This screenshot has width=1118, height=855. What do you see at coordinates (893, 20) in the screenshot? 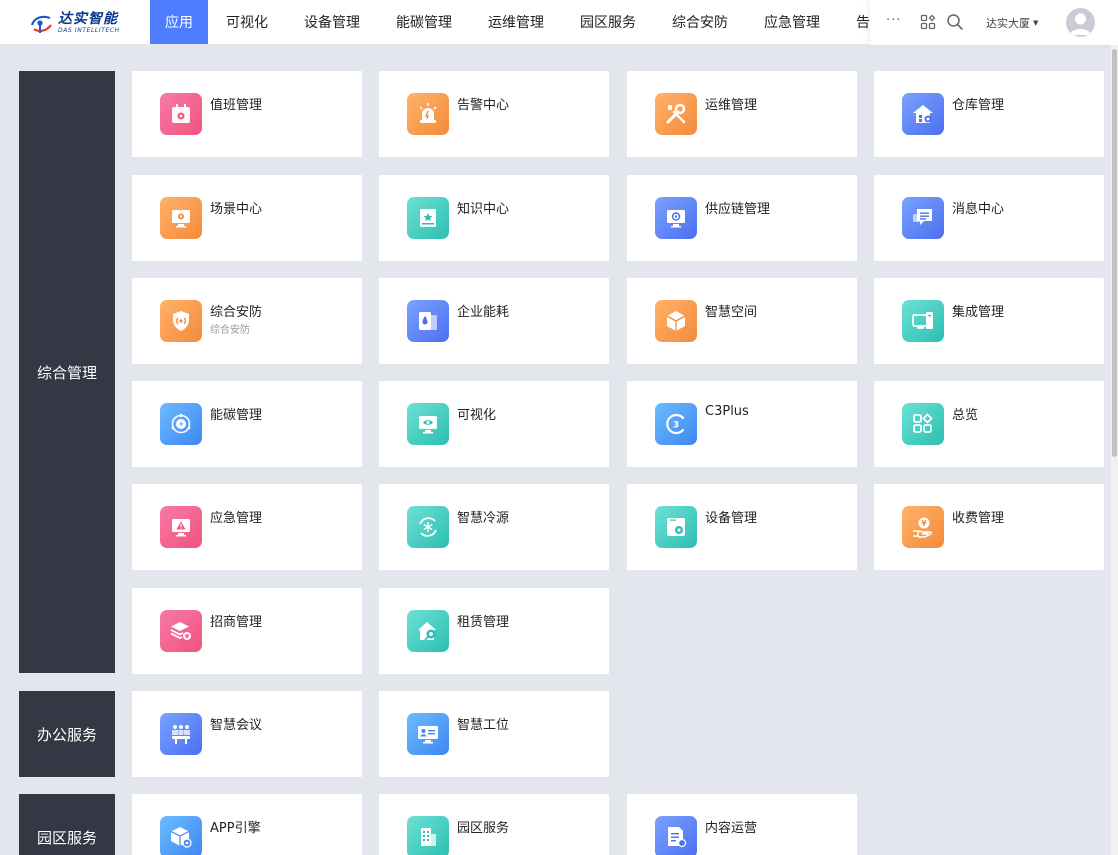
I see `more-menu-button: ···` at bounding box center [893, 20].